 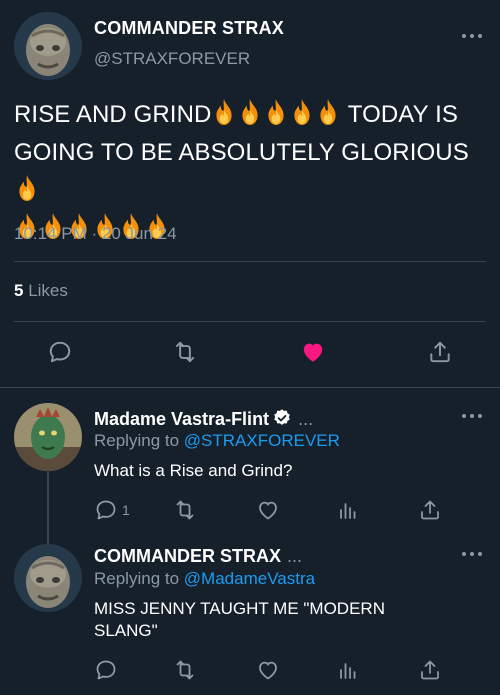 I want to click on likes-count: 5 Likes, so click(x=41, y=291).